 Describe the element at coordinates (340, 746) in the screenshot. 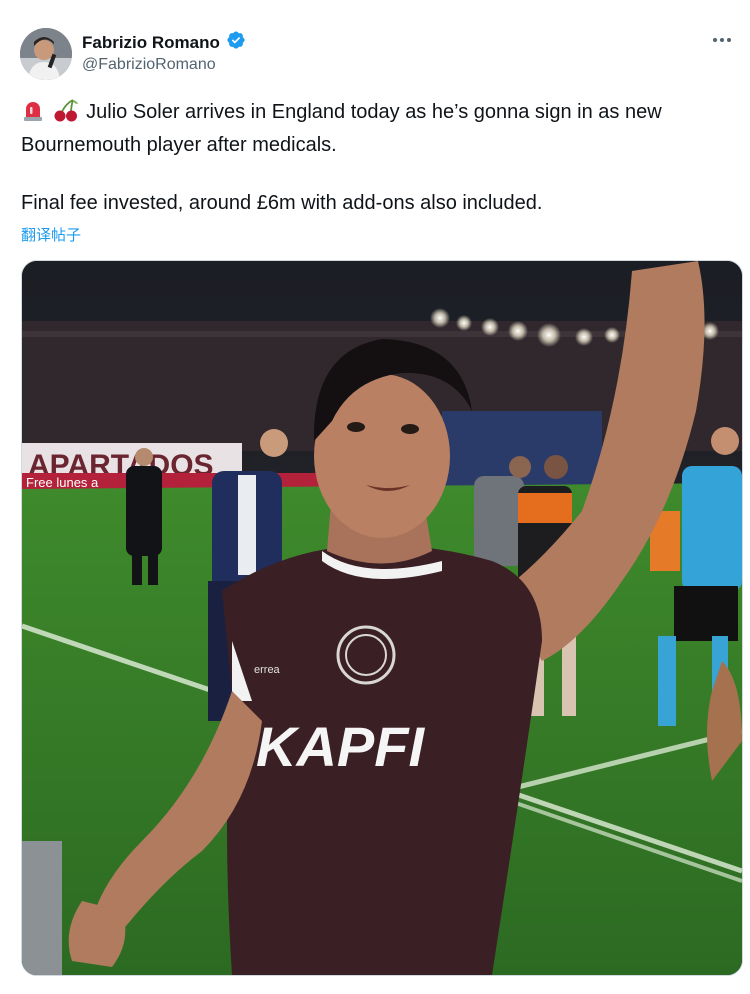

I see `jersey-sponsor: KAPFI` at that location.